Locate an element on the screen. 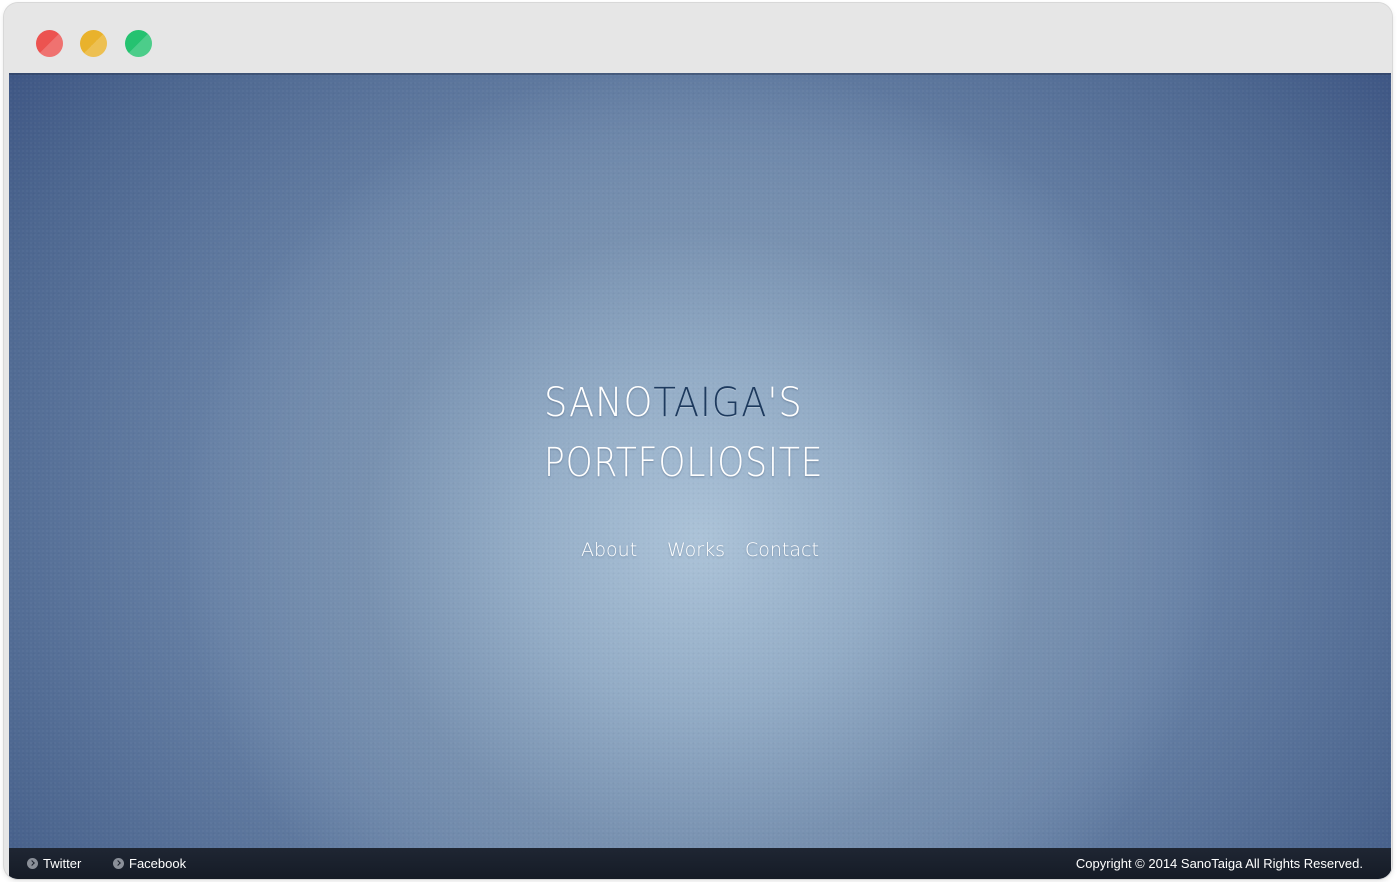  logo-title-line: SANOTAIGA'S is located at coordinates (673, 403).